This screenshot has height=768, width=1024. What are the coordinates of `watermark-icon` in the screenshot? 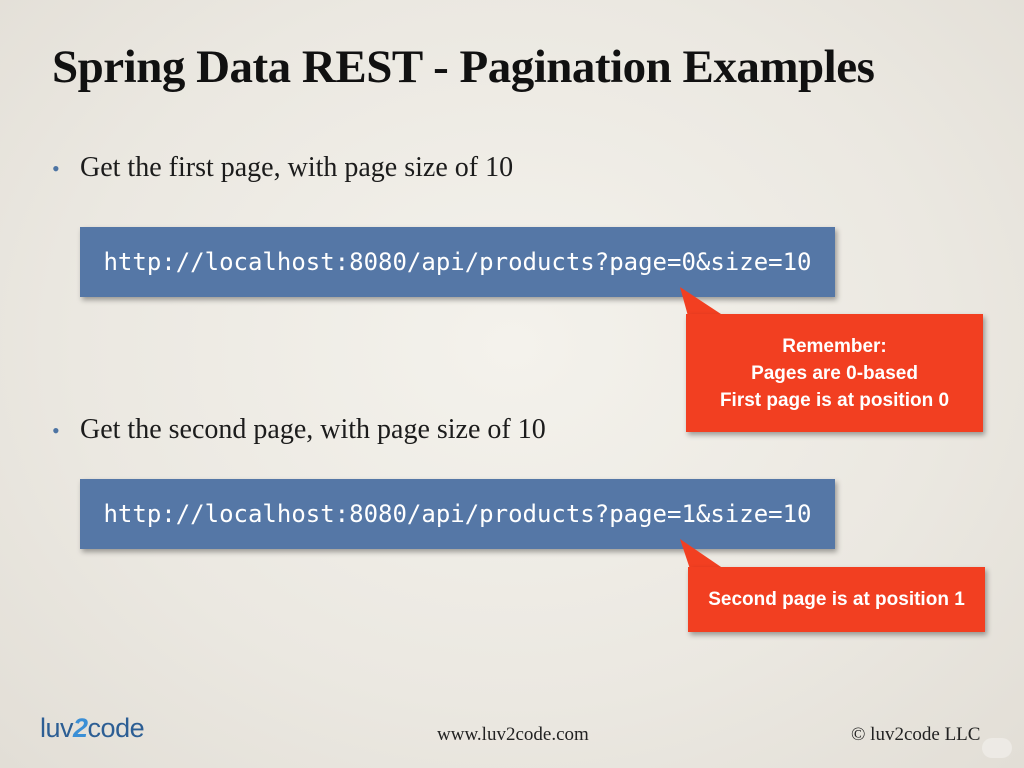 It's located at (997, 748).